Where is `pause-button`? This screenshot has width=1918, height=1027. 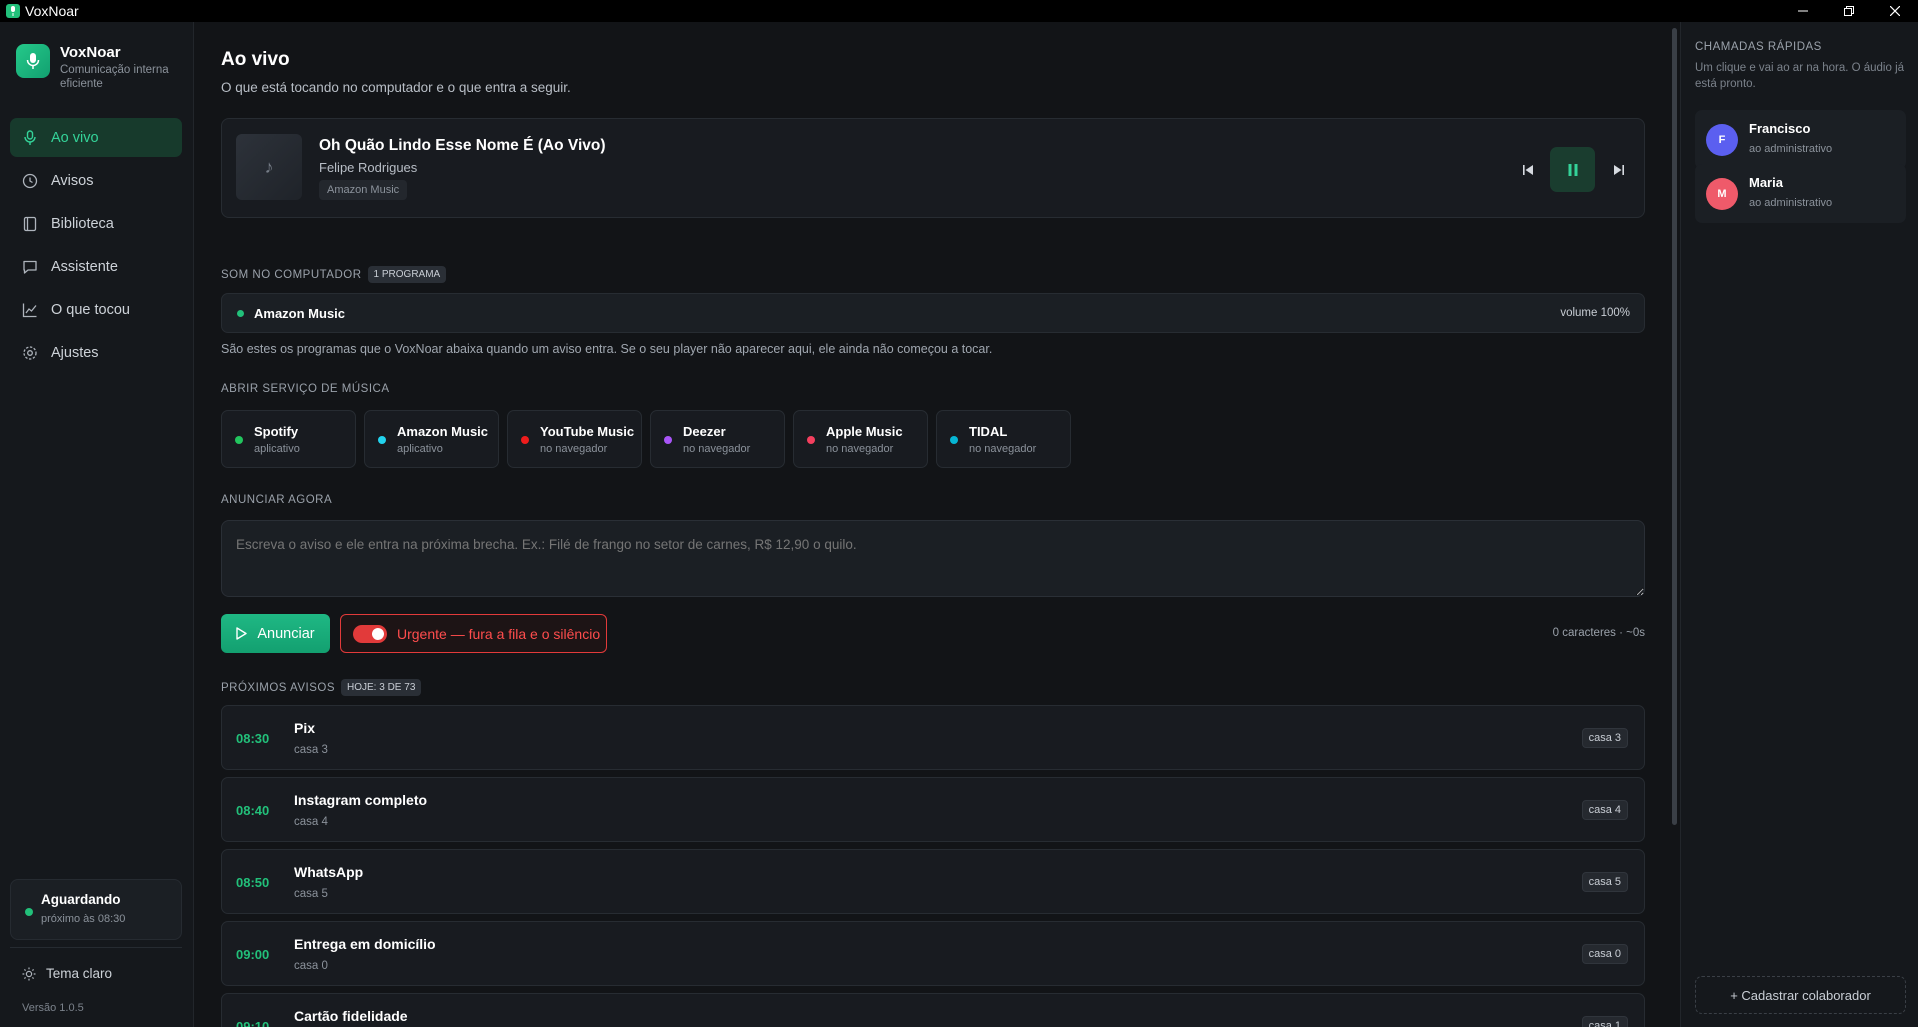
pause-button is located at coordinates (1572, 169).